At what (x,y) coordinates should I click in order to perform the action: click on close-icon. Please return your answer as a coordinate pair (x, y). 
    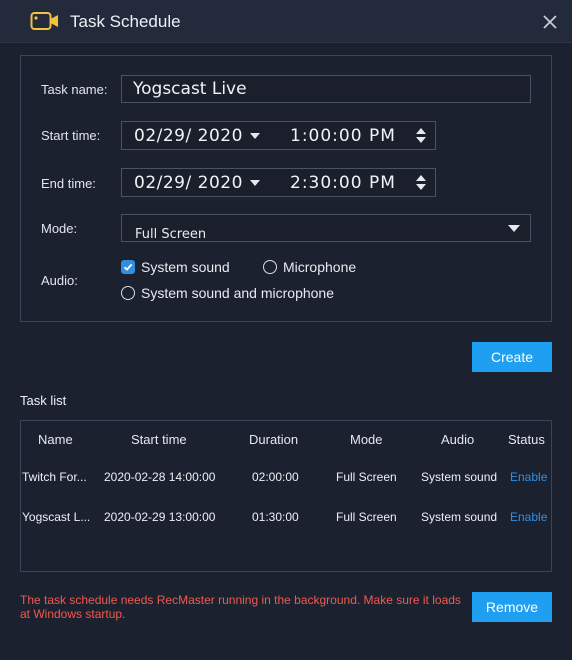
    Looking at the image, I should click on (550, 22).